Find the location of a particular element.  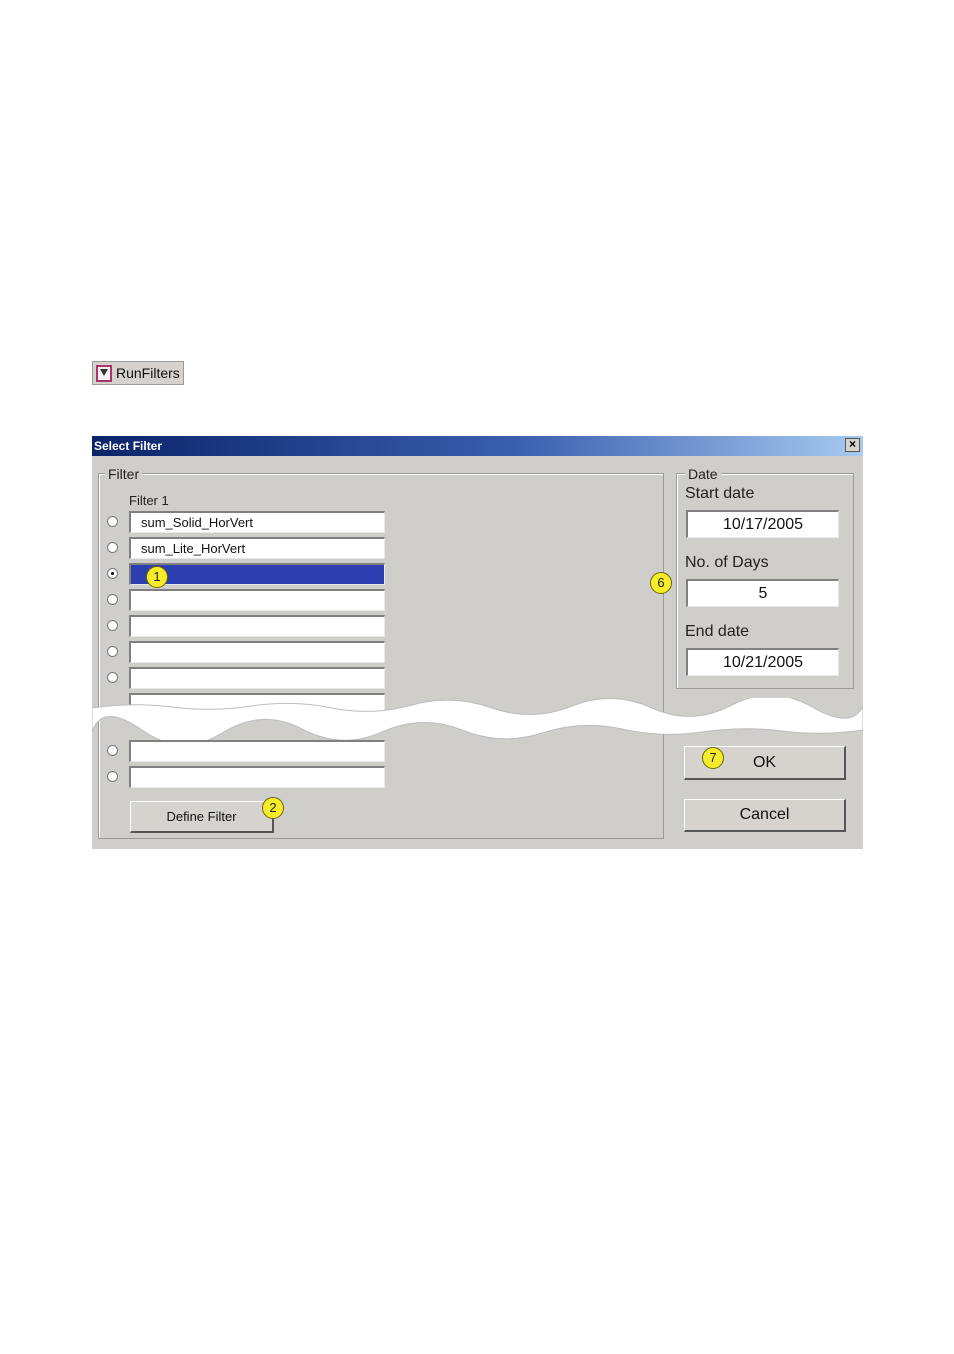

close-icon: × is located at coordinates (852, 444).